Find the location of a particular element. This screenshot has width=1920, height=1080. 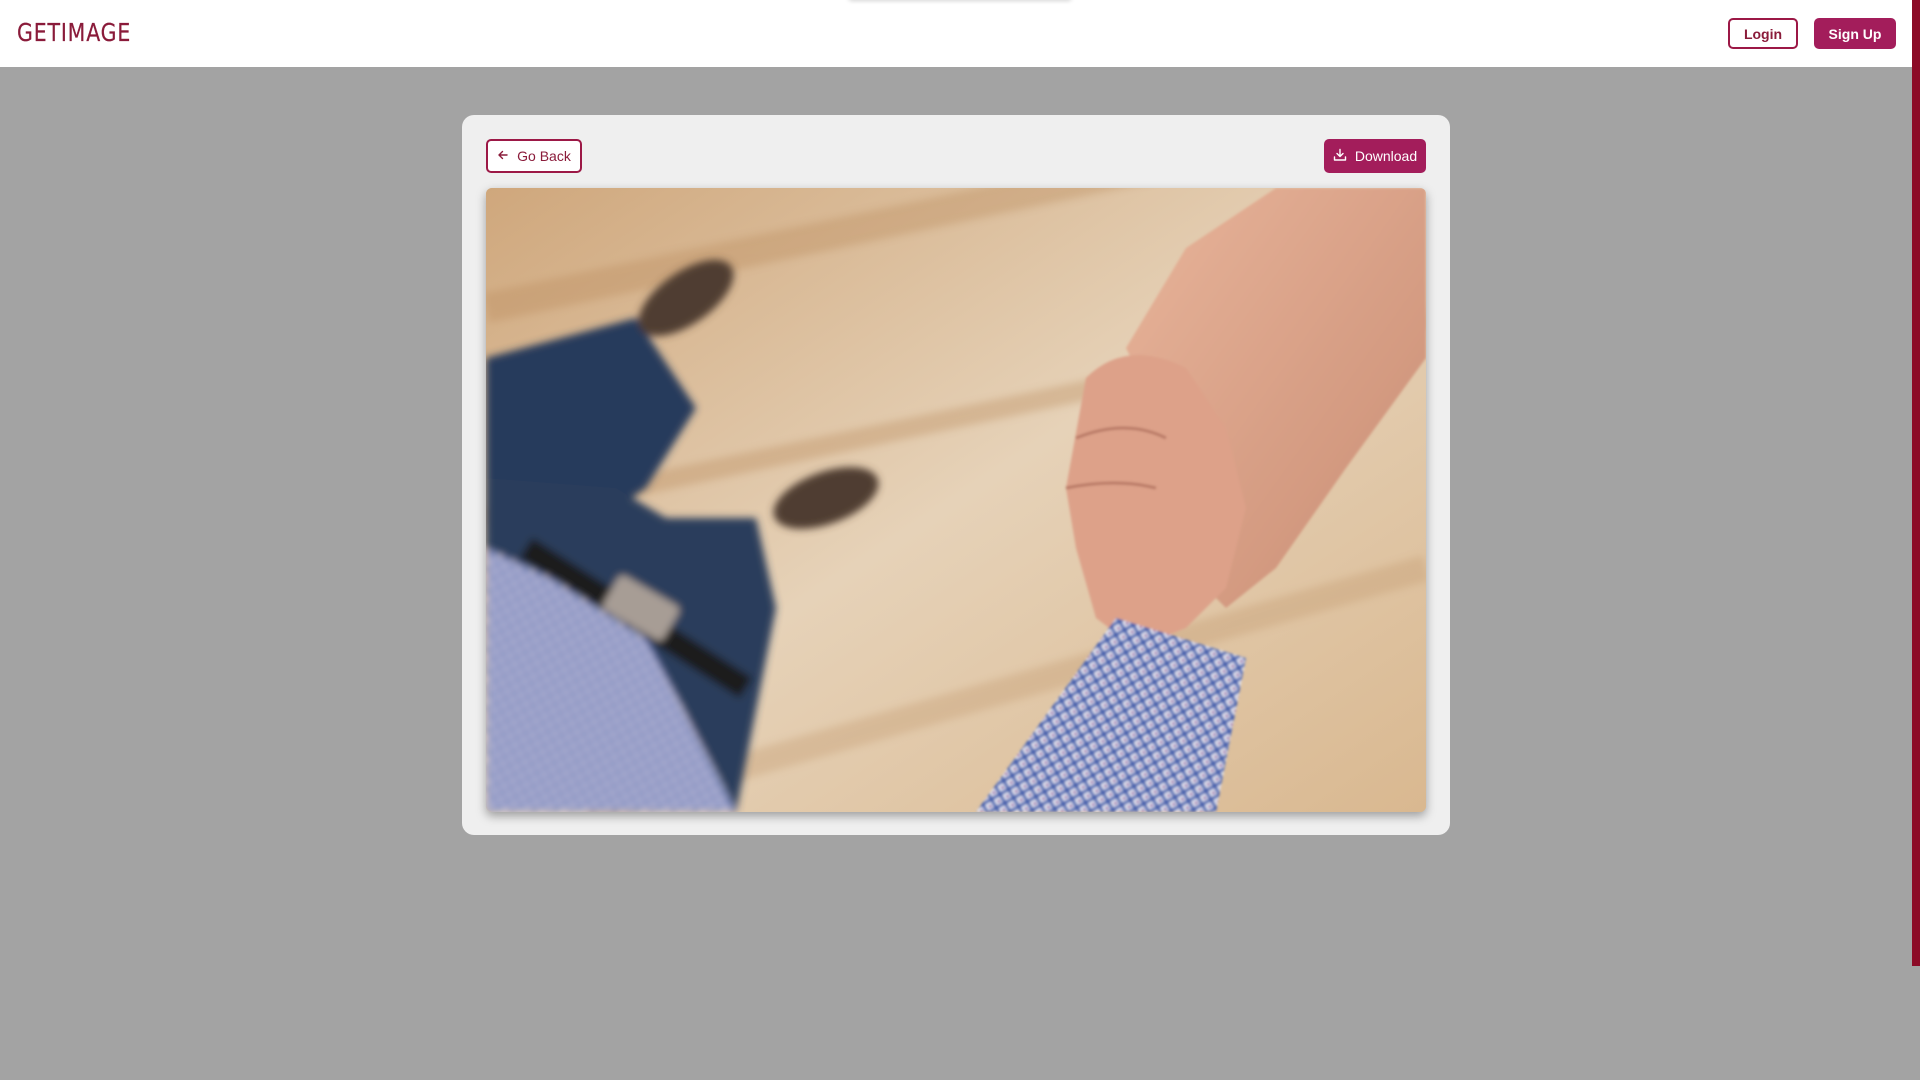

download-icon is located at coordinates (1340, 156).